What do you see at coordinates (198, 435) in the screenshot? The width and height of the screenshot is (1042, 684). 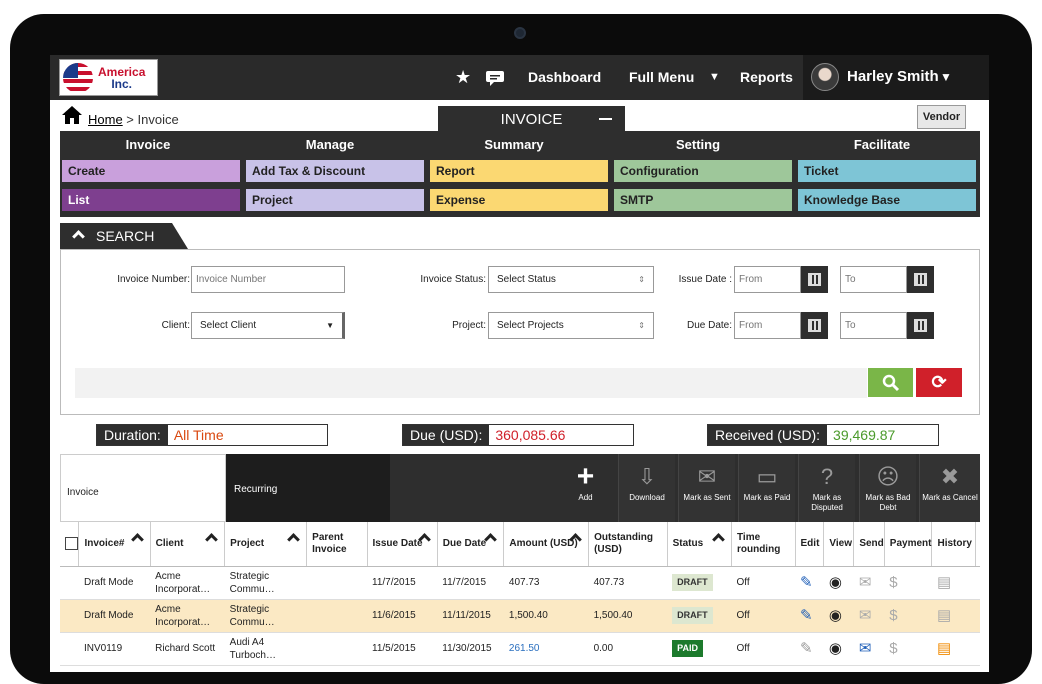 I see `duration-value: All Time` at bounding box center [198, 435].